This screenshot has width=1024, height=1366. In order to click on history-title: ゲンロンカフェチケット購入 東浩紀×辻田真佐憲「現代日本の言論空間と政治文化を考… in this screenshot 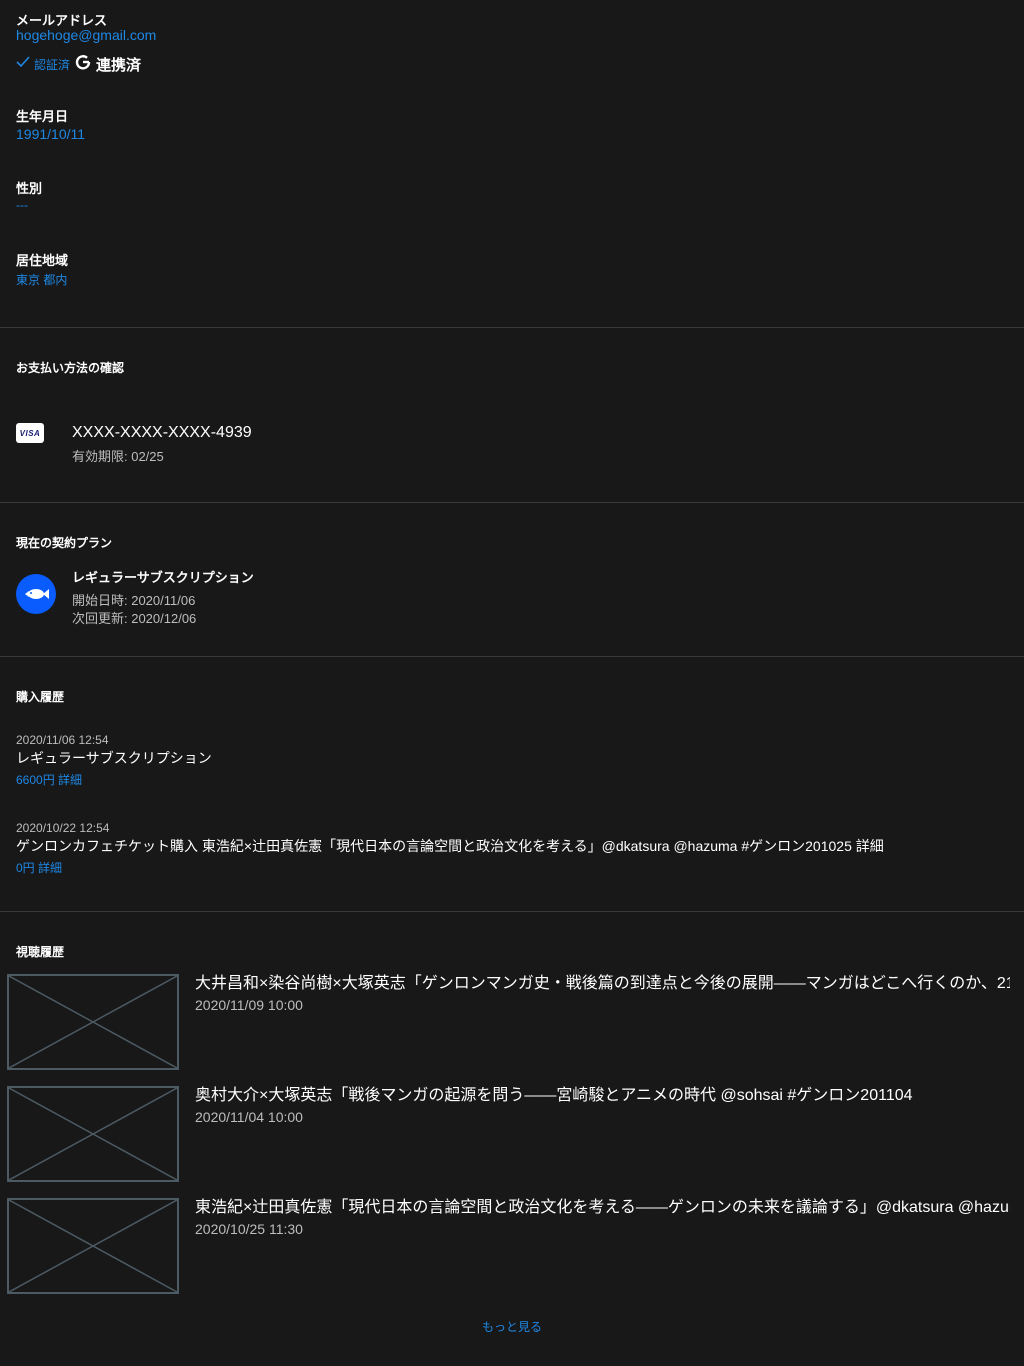, I will do `click(450, 846)`.